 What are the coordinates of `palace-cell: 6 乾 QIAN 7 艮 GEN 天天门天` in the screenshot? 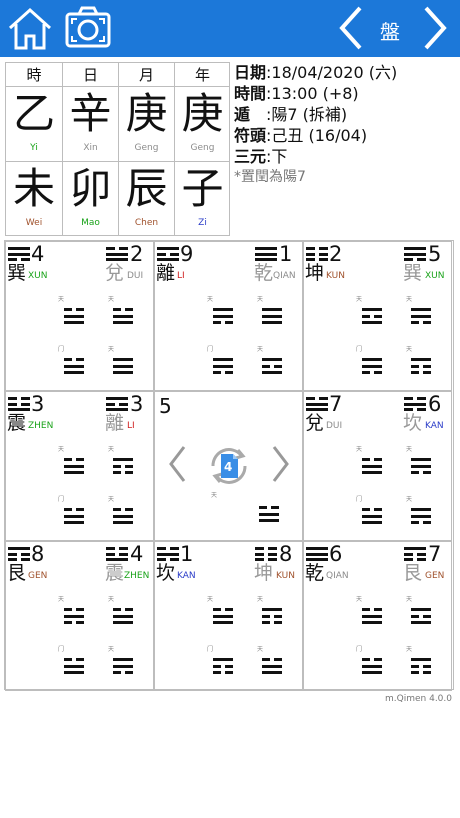 It's located at (377, 616).